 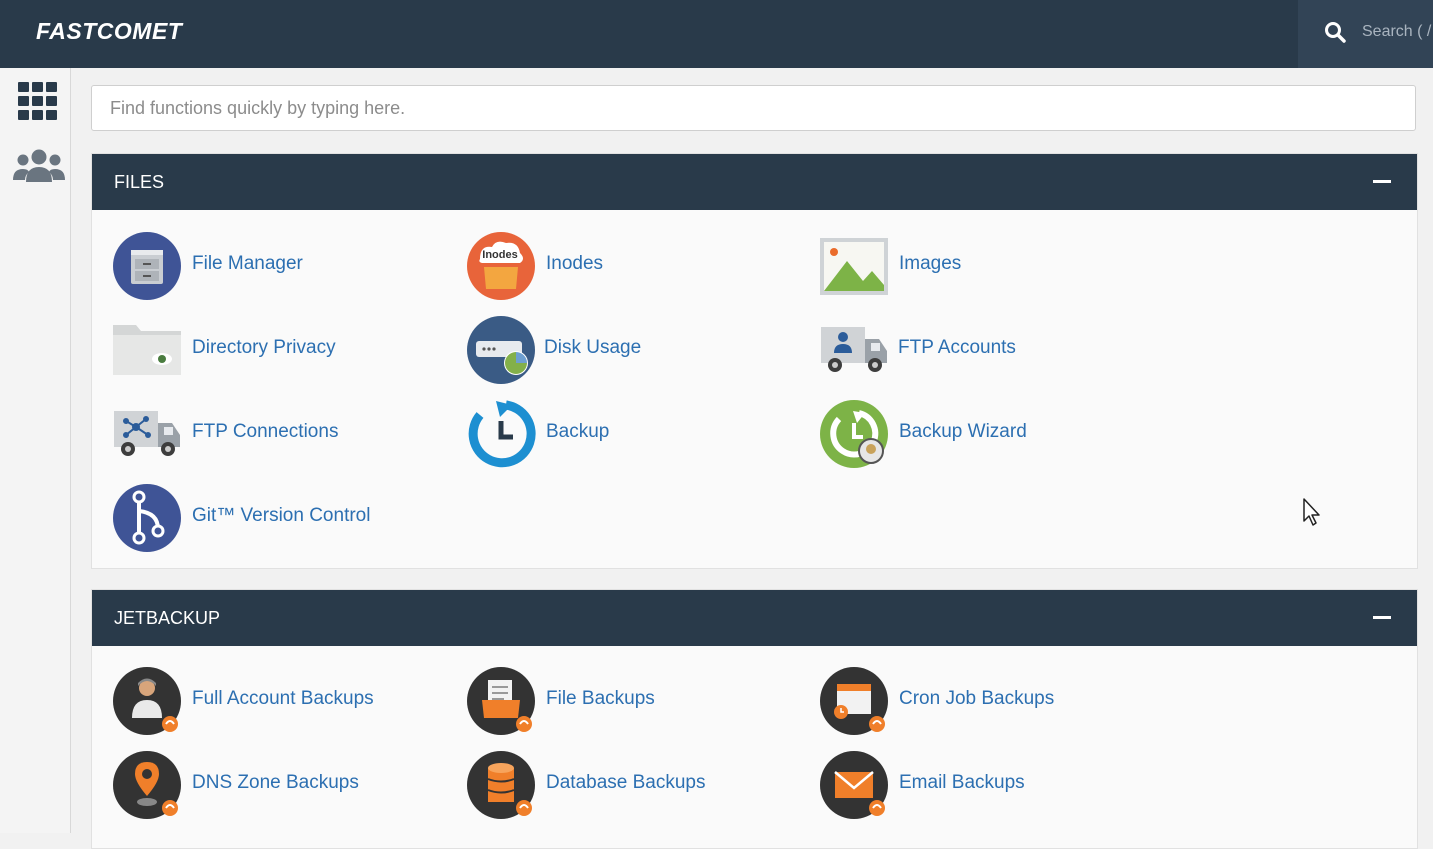 I want to click on cron-job-backups-link: Cron Job Backups, so click(x=979, y=701).